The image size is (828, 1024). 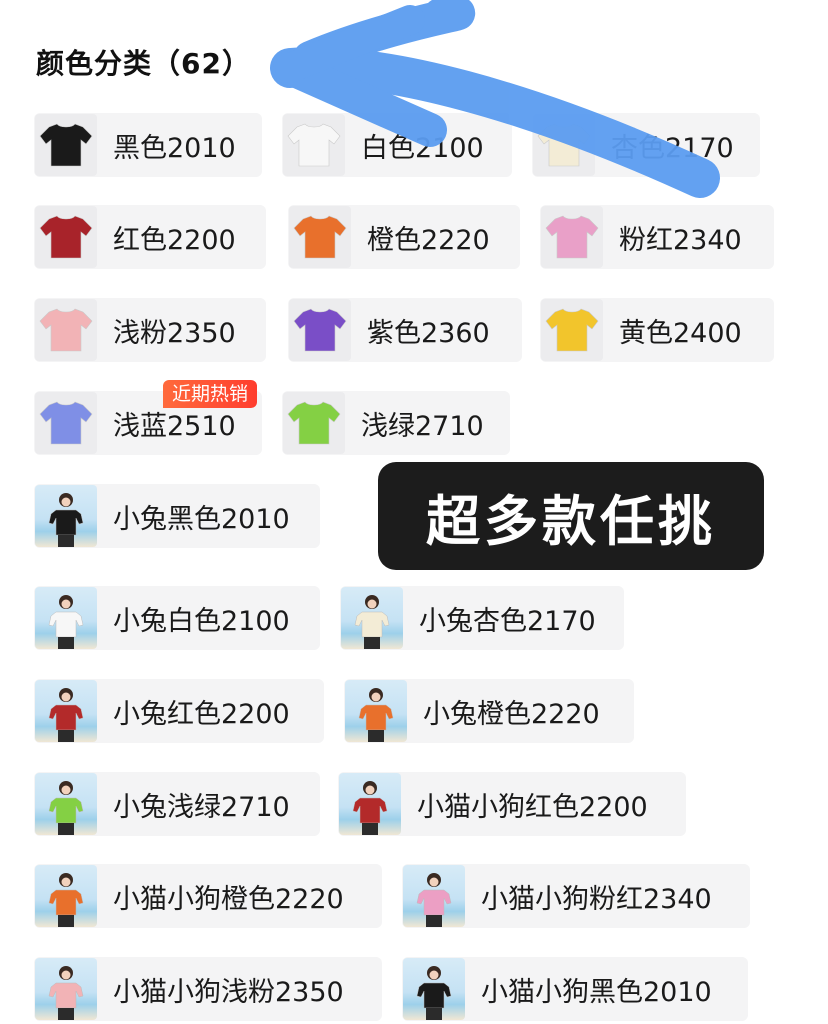 I want to click on color-option-catdog-red-2200: 小猫小狗红色2200, so click(x=512, y=804).